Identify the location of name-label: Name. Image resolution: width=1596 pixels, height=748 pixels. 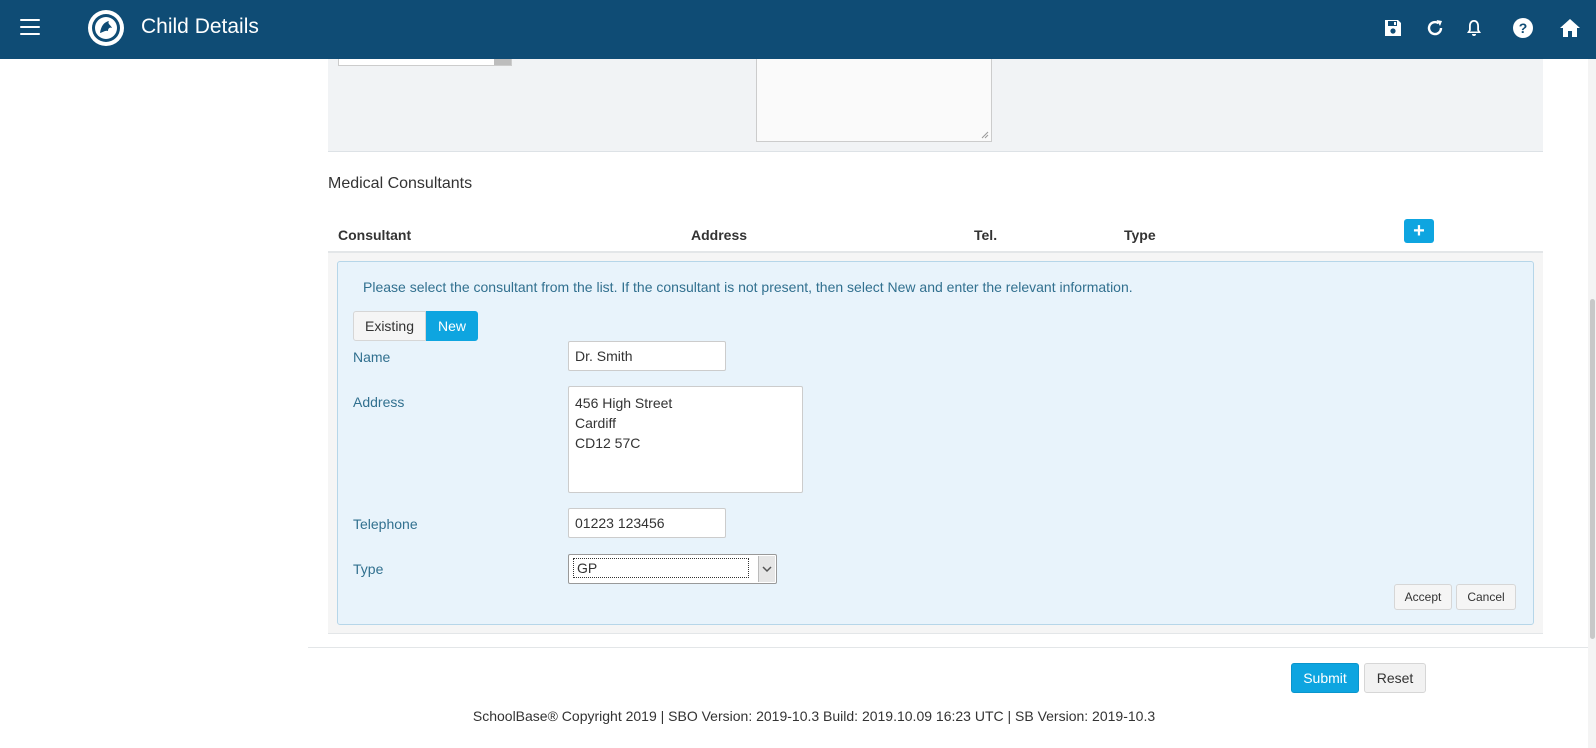
(372, 357).